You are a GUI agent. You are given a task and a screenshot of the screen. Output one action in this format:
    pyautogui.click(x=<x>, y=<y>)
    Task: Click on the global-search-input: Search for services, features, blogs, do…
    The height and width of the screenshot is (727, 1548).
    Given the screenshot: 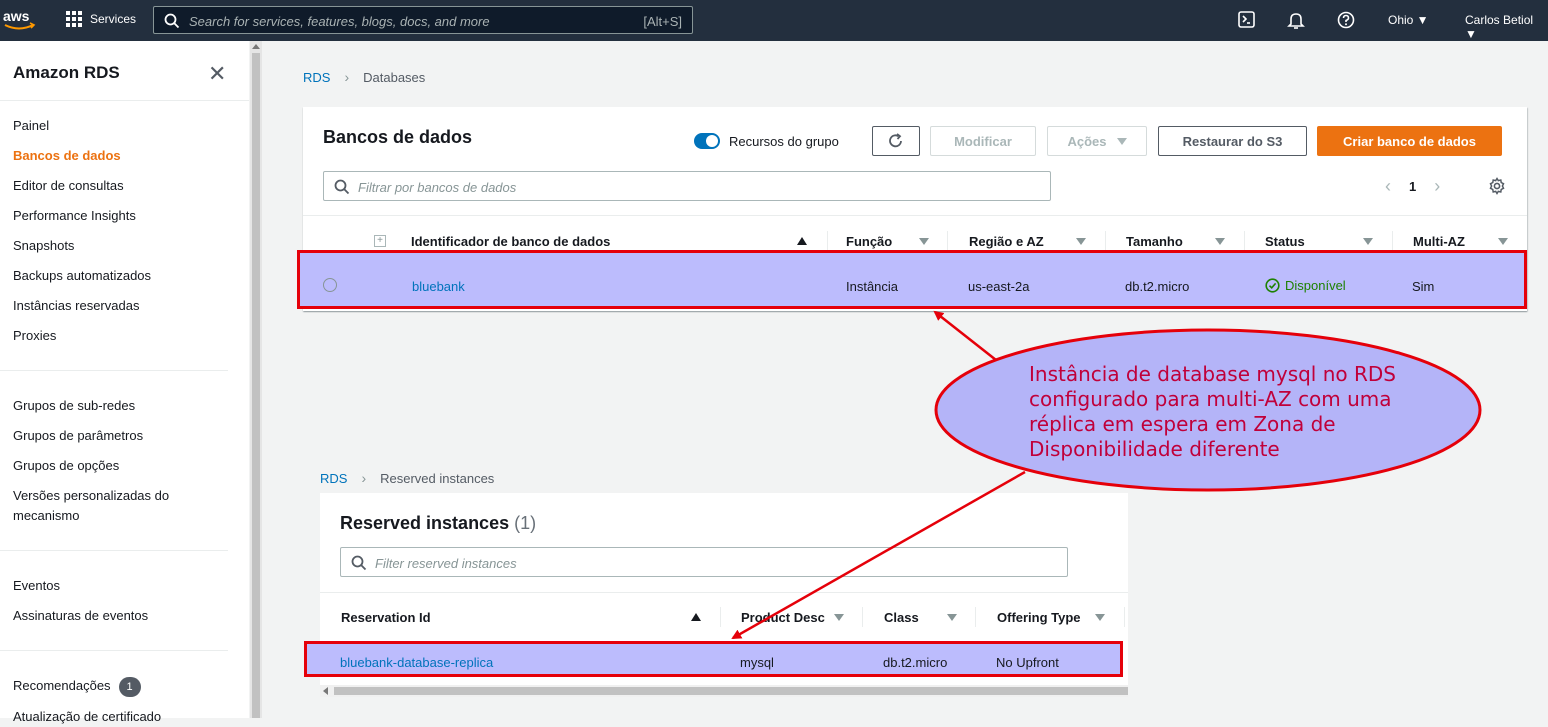 What is the action you would take?
    pyautogui.click(x=423, y=20)
    